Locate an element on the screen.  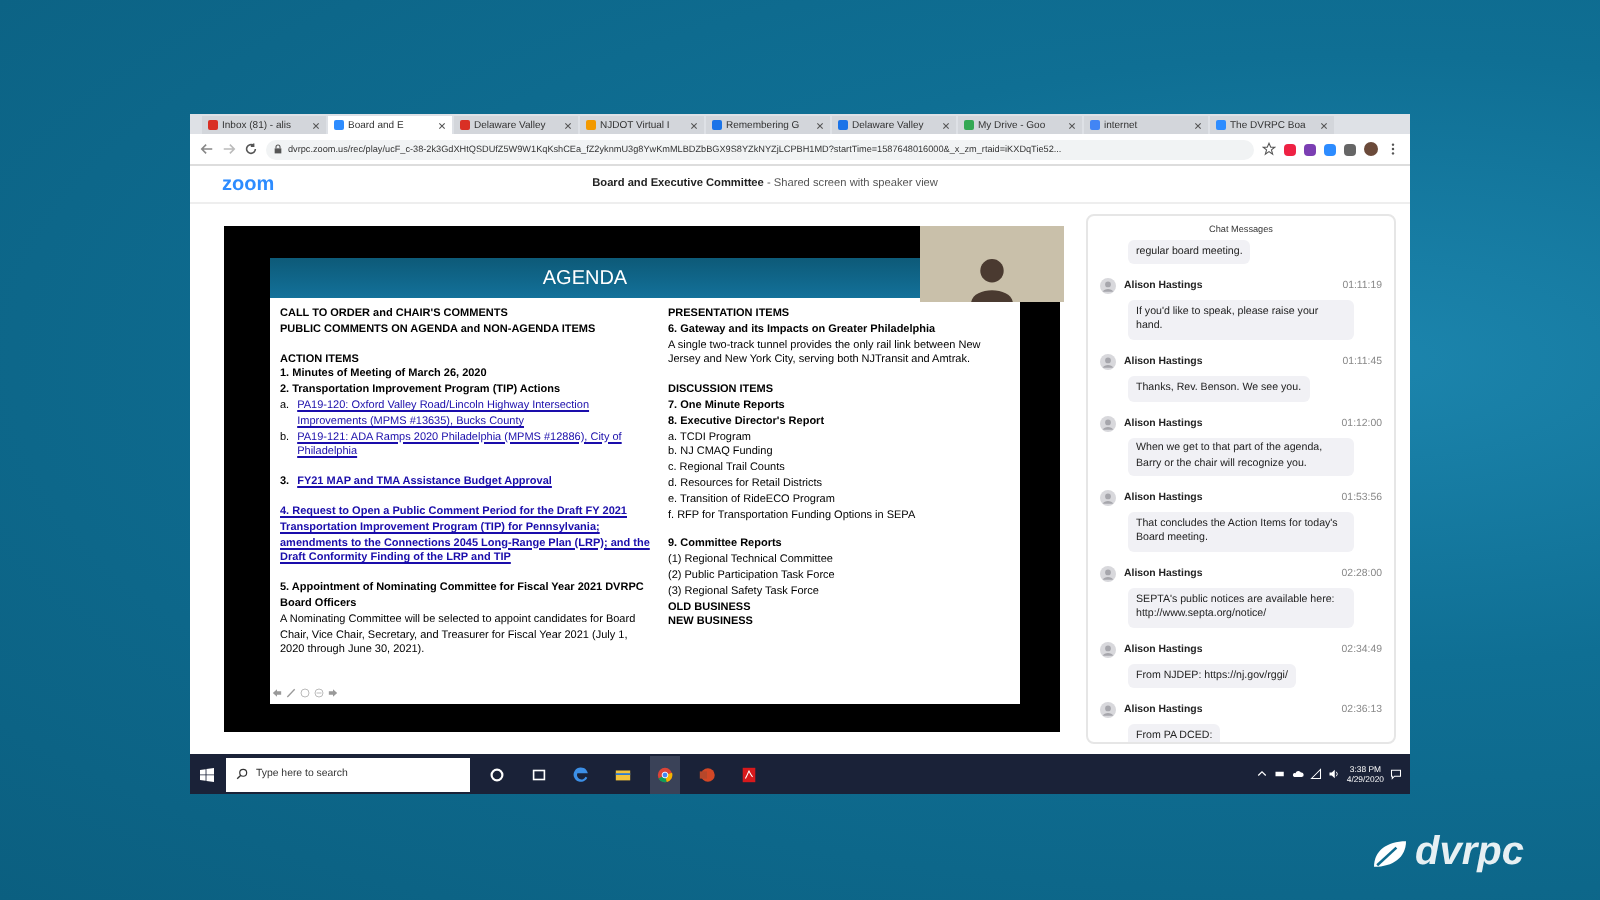
previous-icon is located at coordinates (277, 693).